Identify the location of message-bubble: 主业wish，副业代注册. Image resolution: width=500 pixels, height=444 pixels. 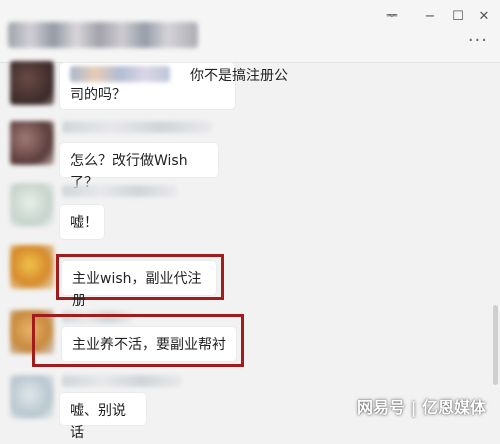
(139, 285).